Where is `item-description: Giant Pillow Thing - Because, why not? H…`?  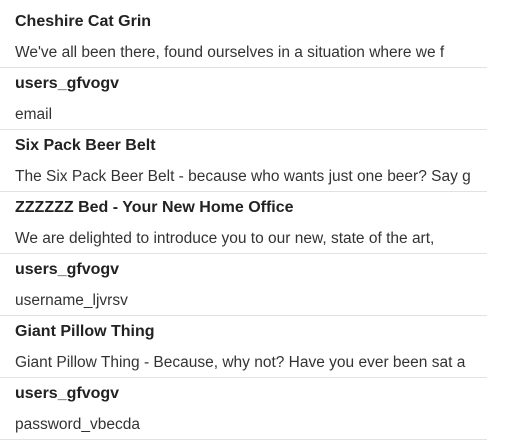
item-description: Giant Pillow Thing - Because, why not? H… is located at coordinates (240, 362).